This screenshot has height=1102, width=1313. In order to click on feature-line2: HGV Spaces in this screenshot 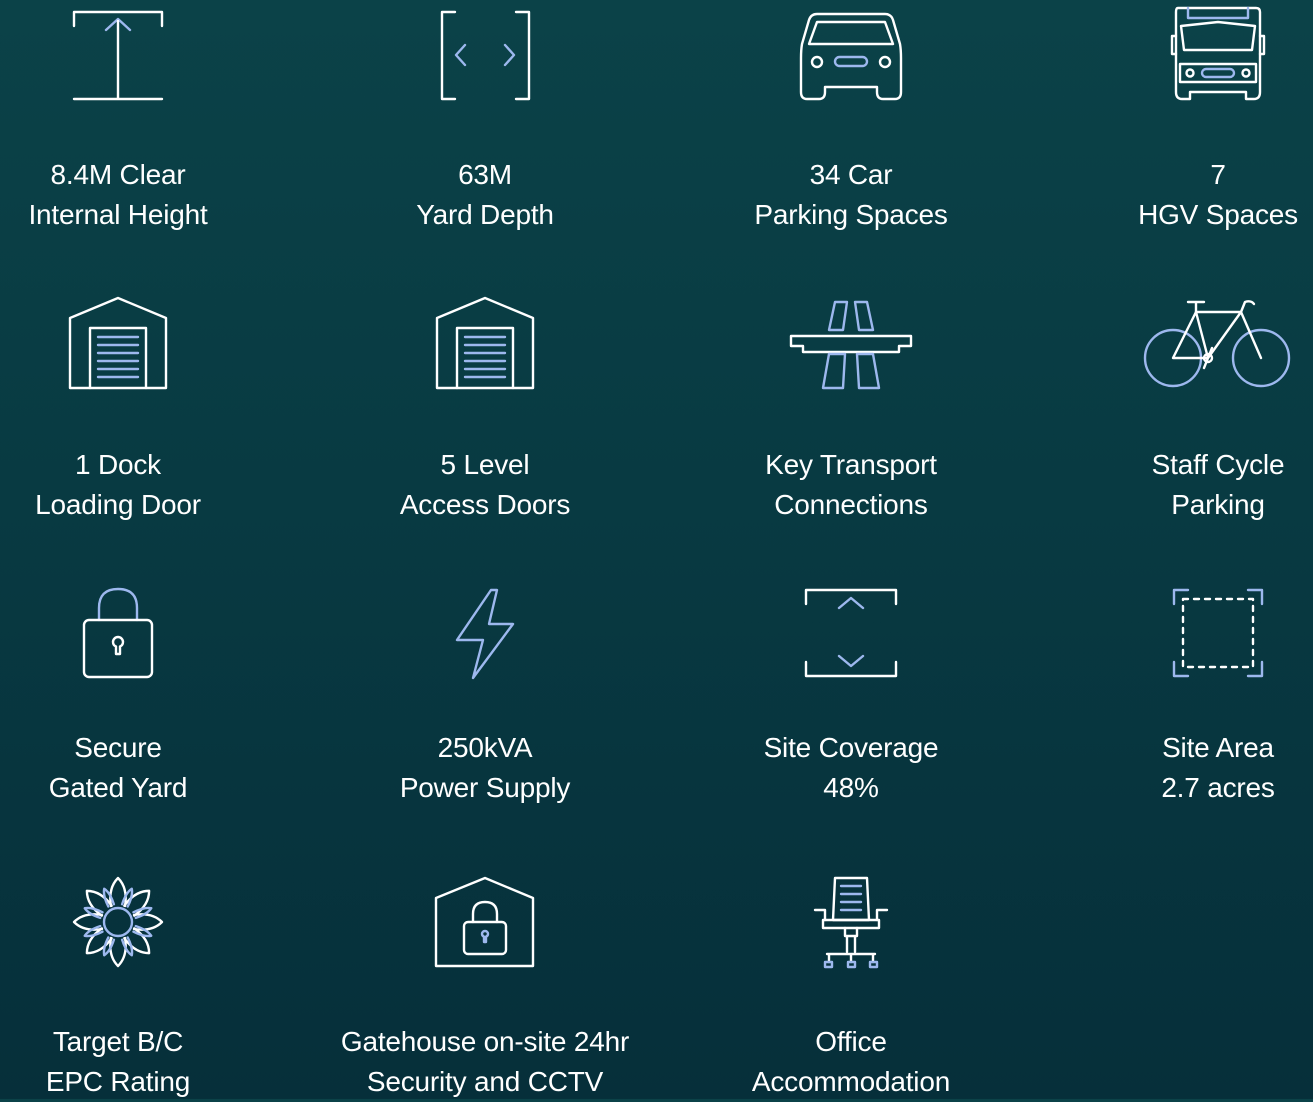, I will do `click(1218, 214)`.